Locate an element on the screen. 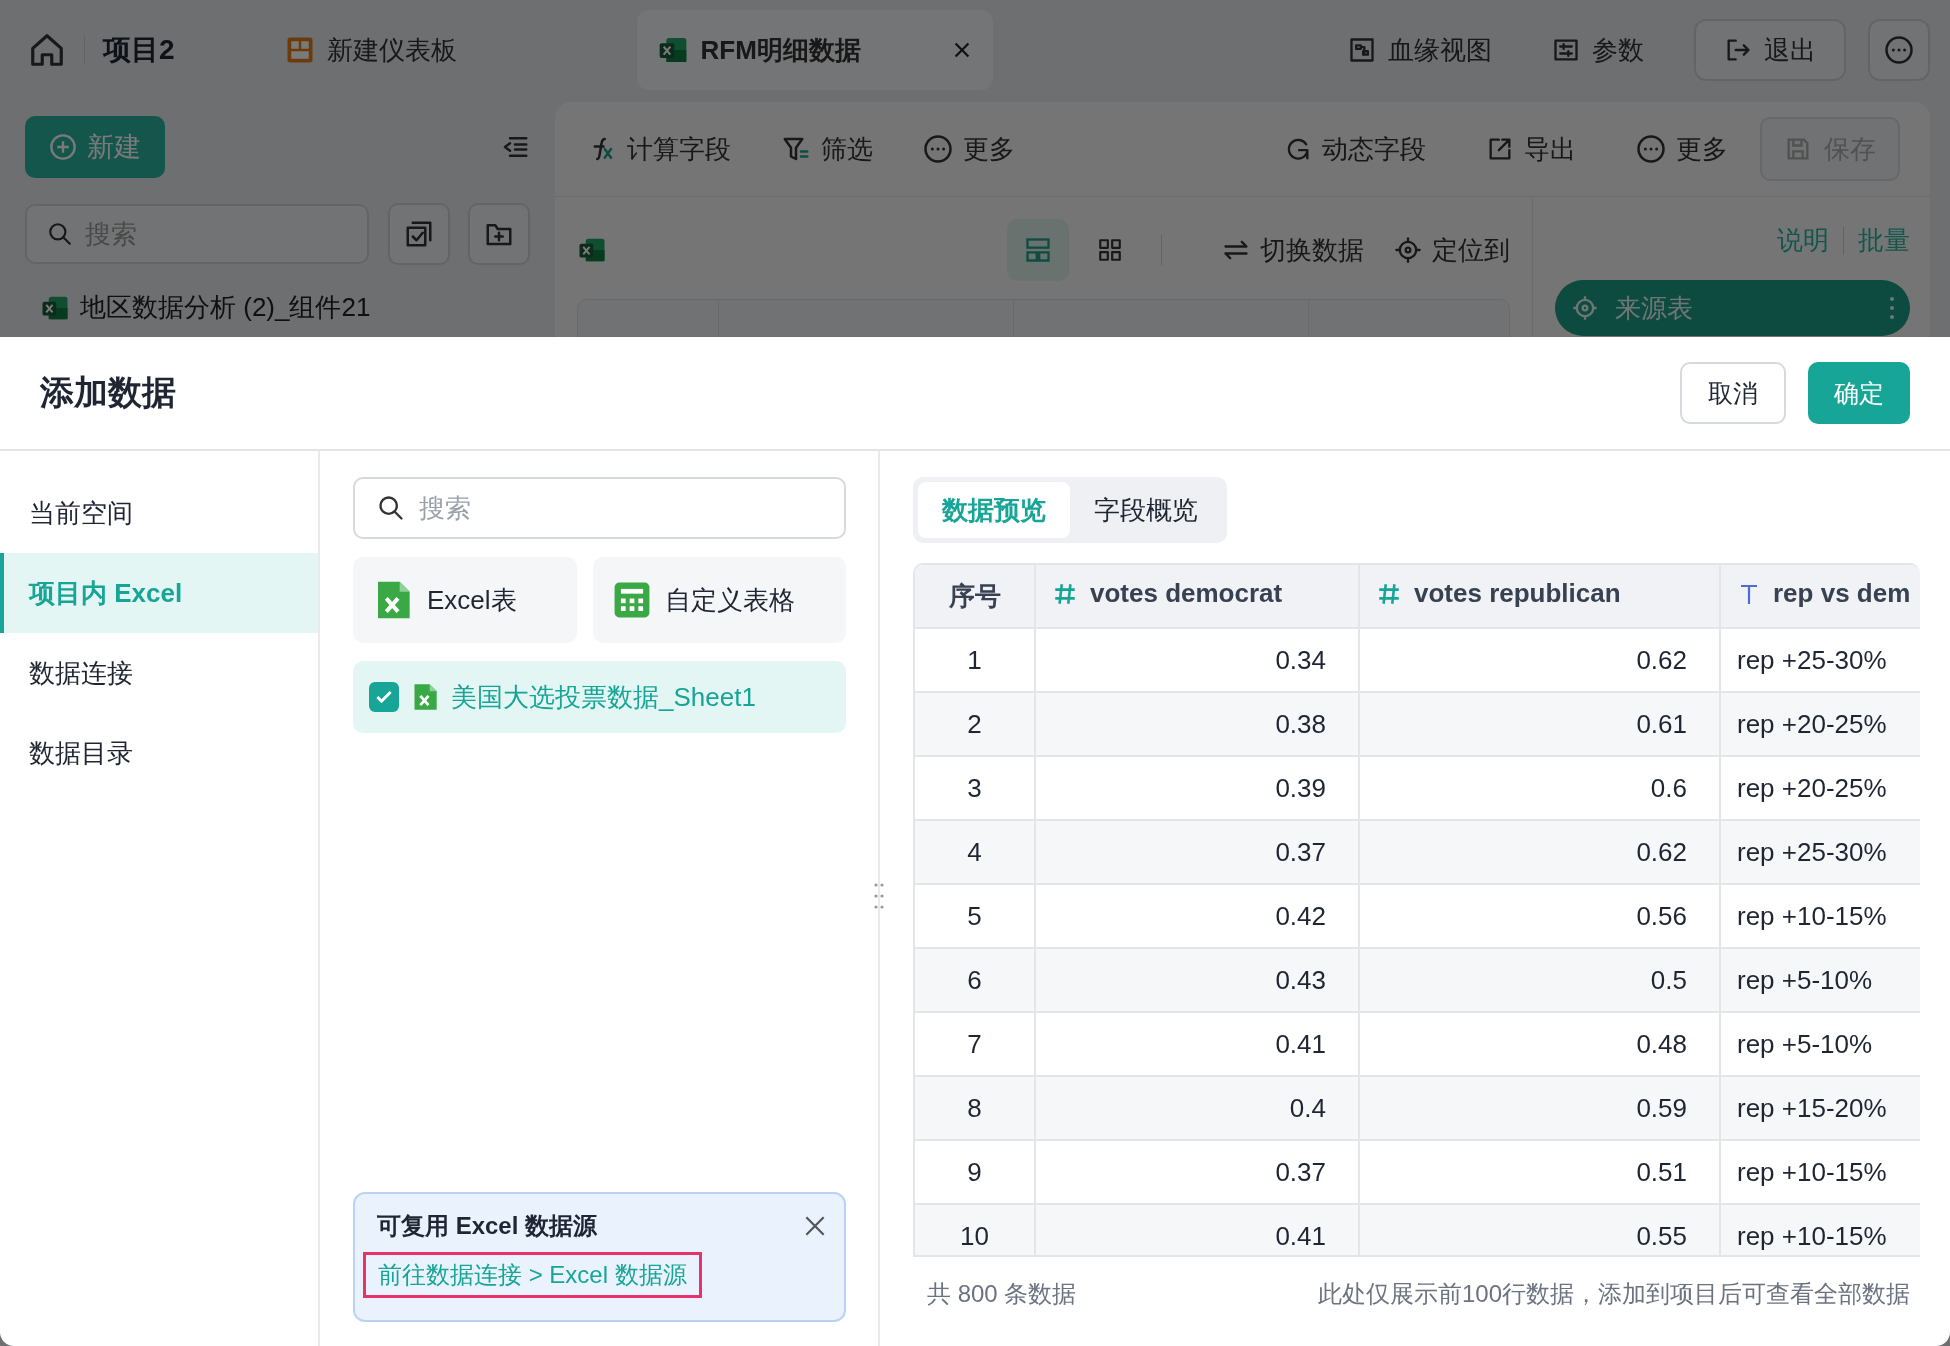 This screenshot has width=1950, height=1346. tab: 数据预览 is located at coordinates (994, 510).